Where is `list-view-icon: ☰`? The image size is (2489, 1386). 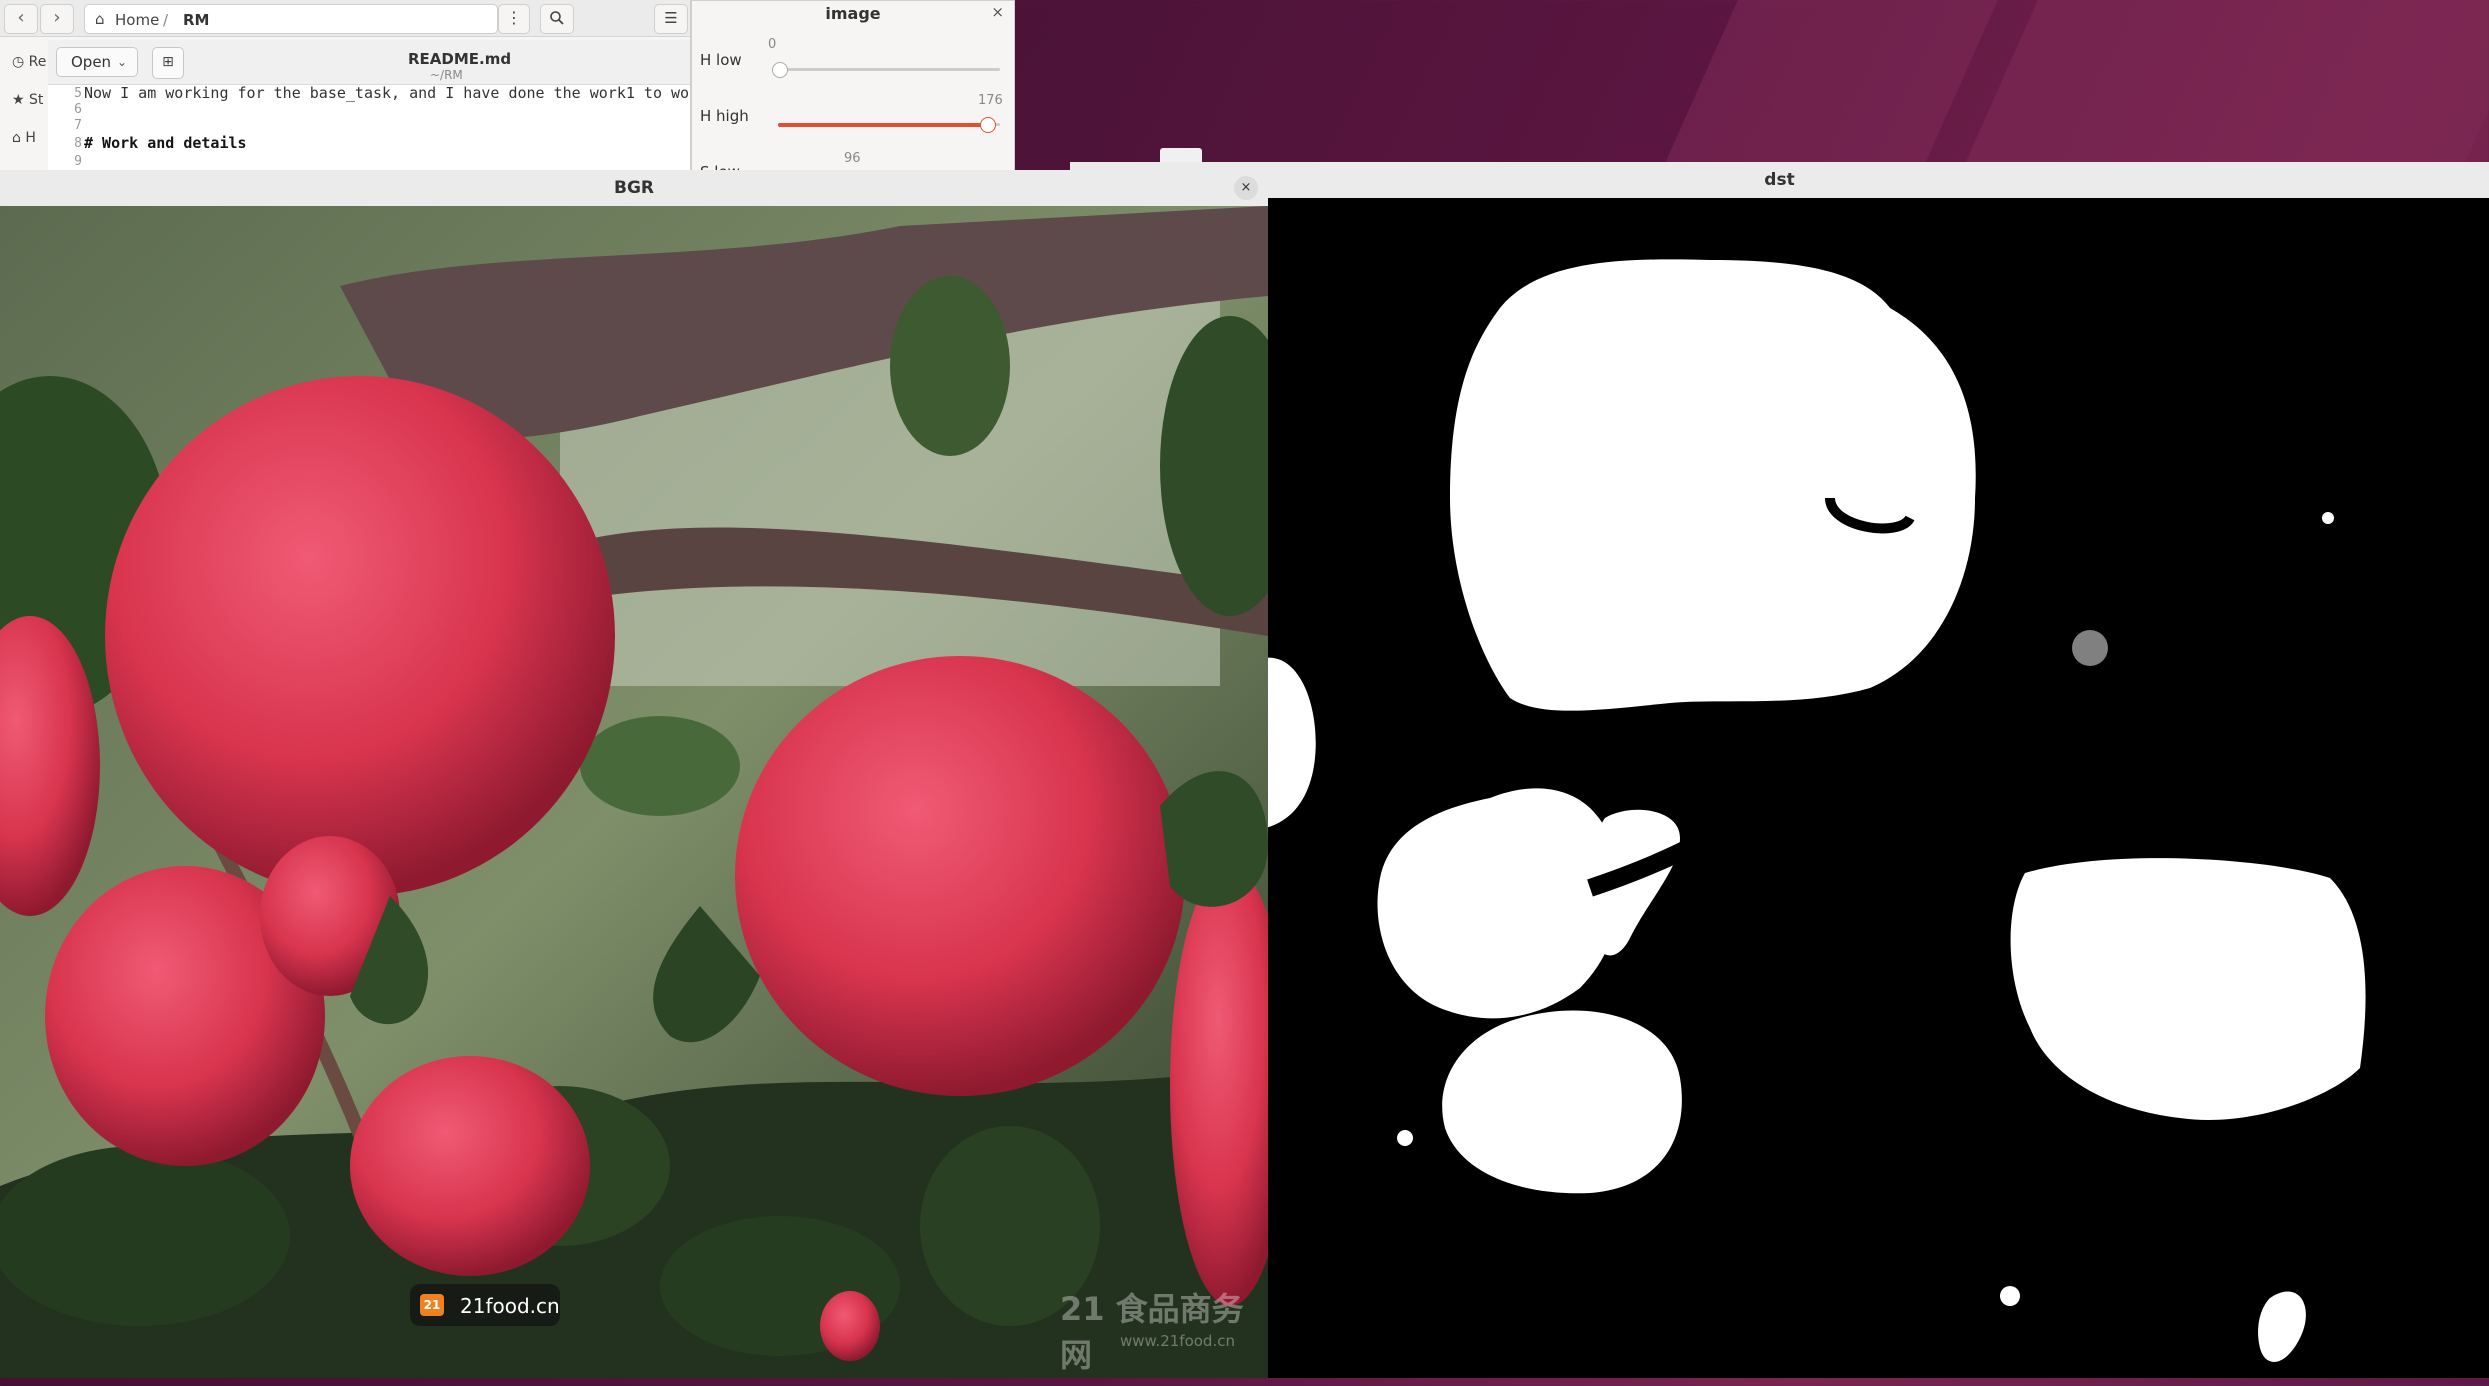 list-view-icon: ☰ is located at coordinates (671, 18).